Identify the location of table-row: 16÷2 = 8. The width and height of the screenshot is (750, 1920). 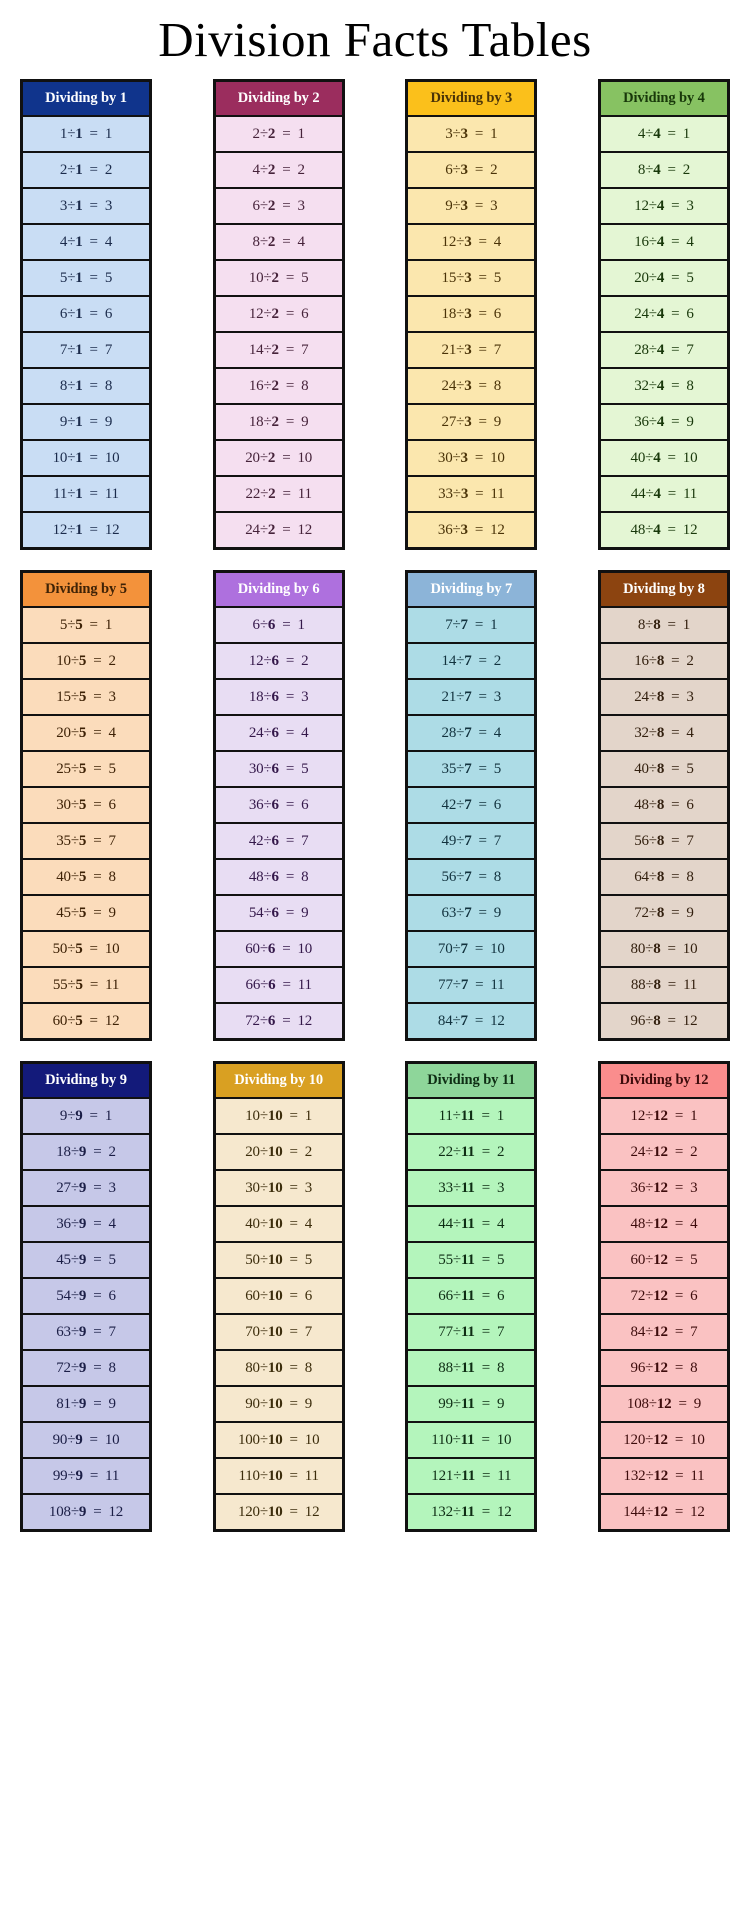
(278, 385).